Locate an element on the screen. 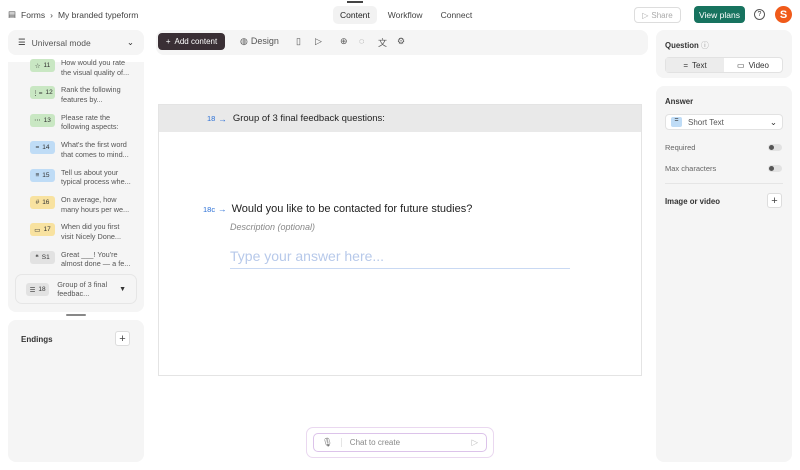 This screenshot has width=800, height=470. chat-input: 🎙︎ Chat to create ▷ is located at coordinates (400, 442).